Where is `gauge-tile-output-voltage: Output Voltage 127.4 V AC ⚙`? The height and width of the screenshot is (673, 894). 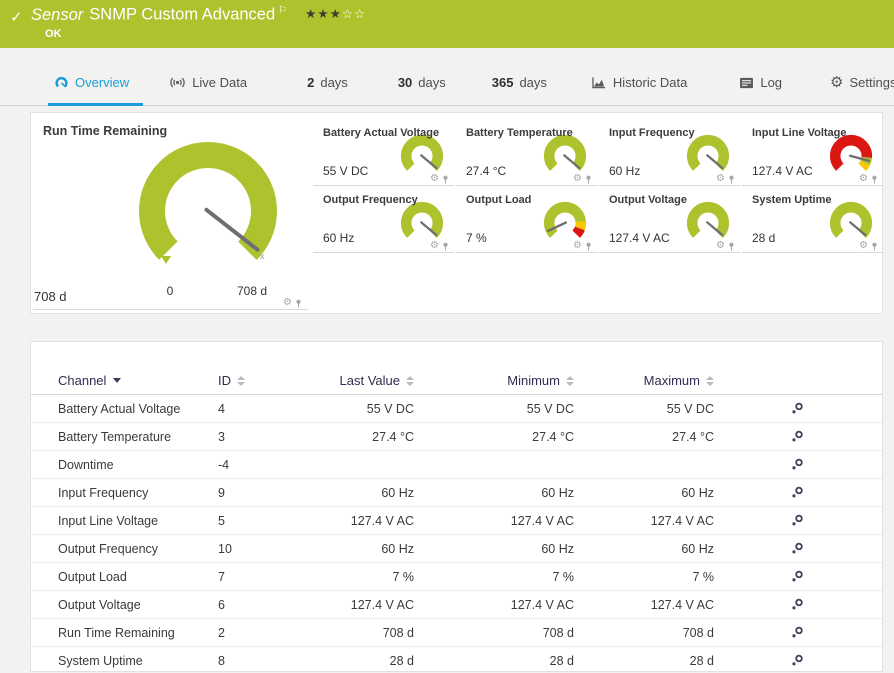
gauge-tile-output-voltage: Output Voltage 127.4 V AC ⚙ is located at coordinates (669, 220).